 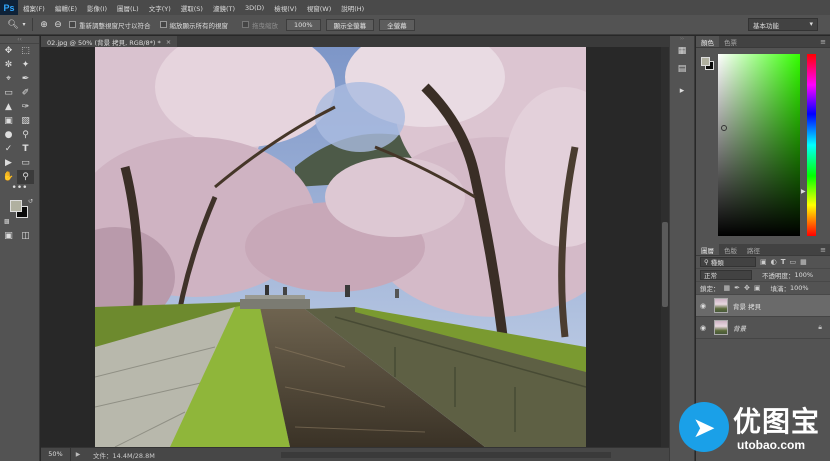 I want to click on adjustments-panel-icon: ▸, so click(x=682, y=91).